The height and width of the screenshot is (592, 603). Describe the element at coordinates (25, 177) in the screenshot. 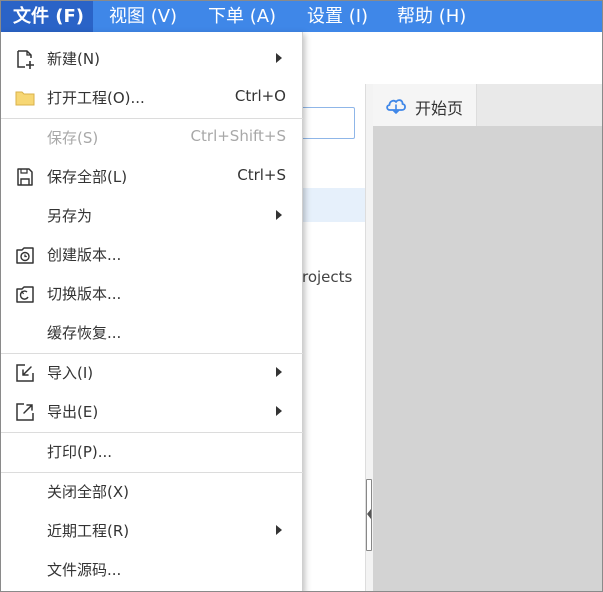

I see `save-all-icon` at that location.